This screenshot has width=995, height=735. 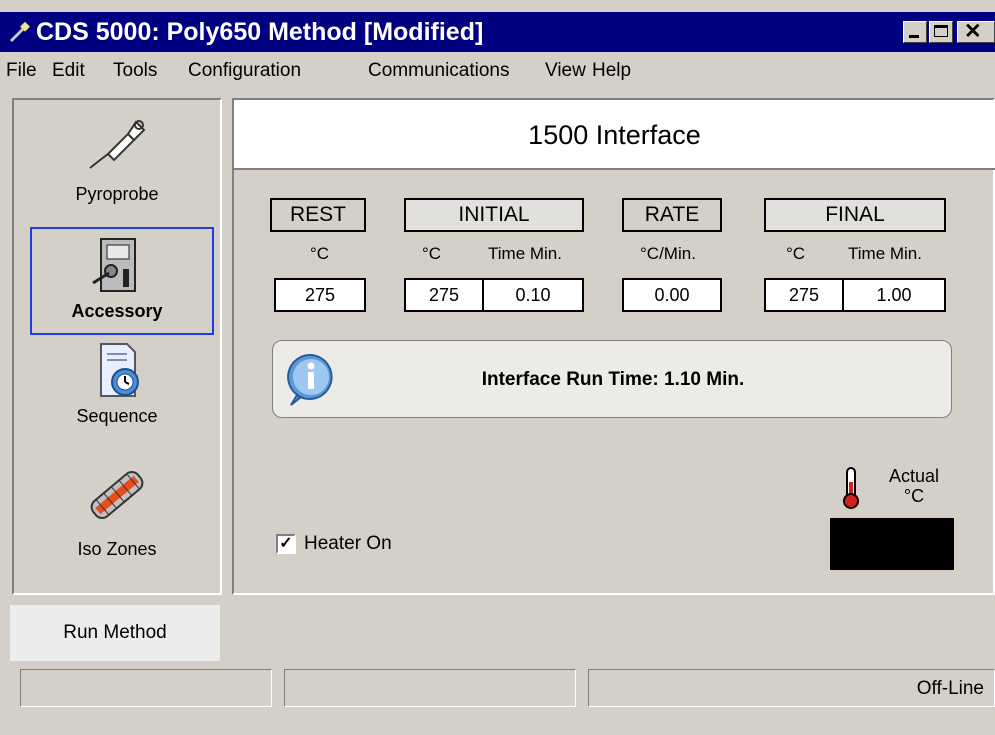 What do you see at coordinates (114, 265) in the screenshot?
I see `accessory-icon` at bounding box center [114, 265].